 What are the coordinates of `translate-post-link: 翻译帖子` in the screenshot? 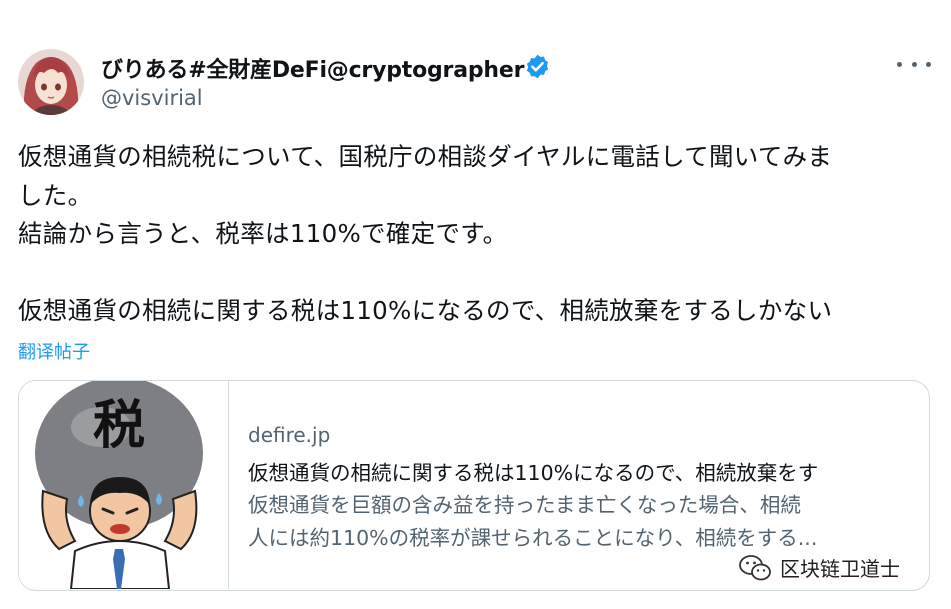 It's located at (54, 351).